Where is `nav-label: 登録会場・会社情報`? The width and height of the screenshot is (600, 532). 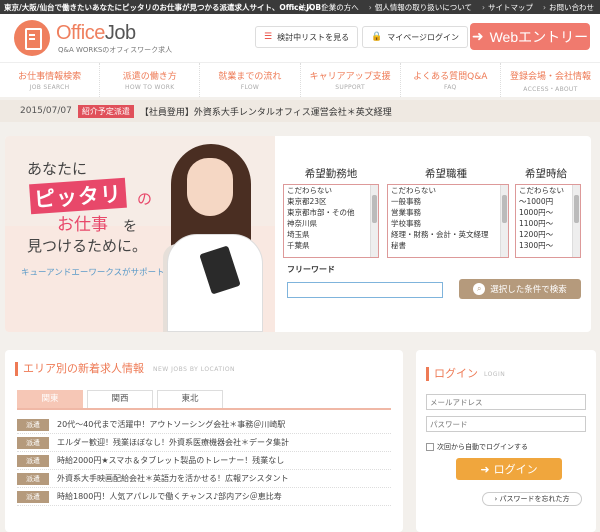
nav-label: 登録会場・会社情報 is located at coordinates (550, 77).